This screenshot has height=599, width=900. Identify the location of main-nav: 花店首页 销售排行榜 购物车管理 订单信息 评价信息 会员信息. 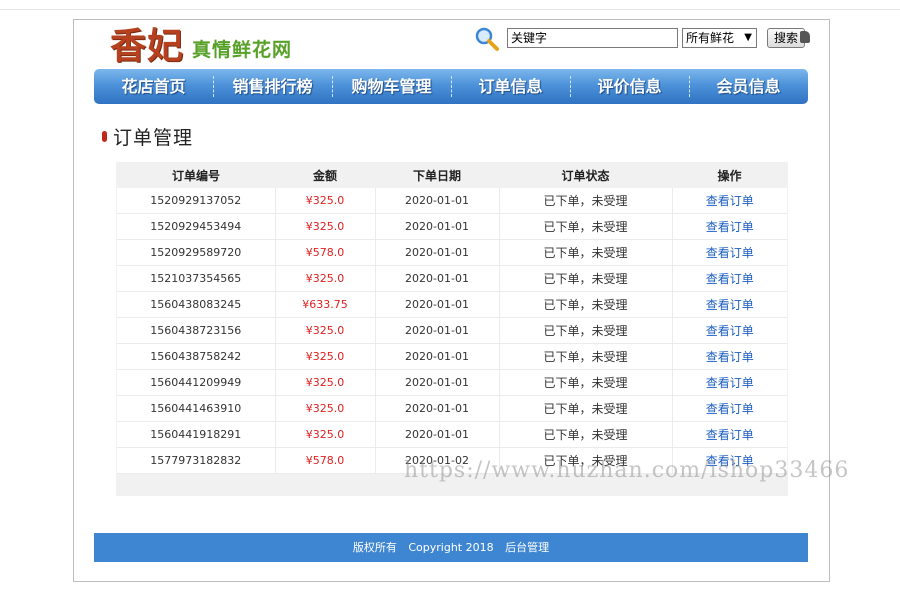
(451, 86).